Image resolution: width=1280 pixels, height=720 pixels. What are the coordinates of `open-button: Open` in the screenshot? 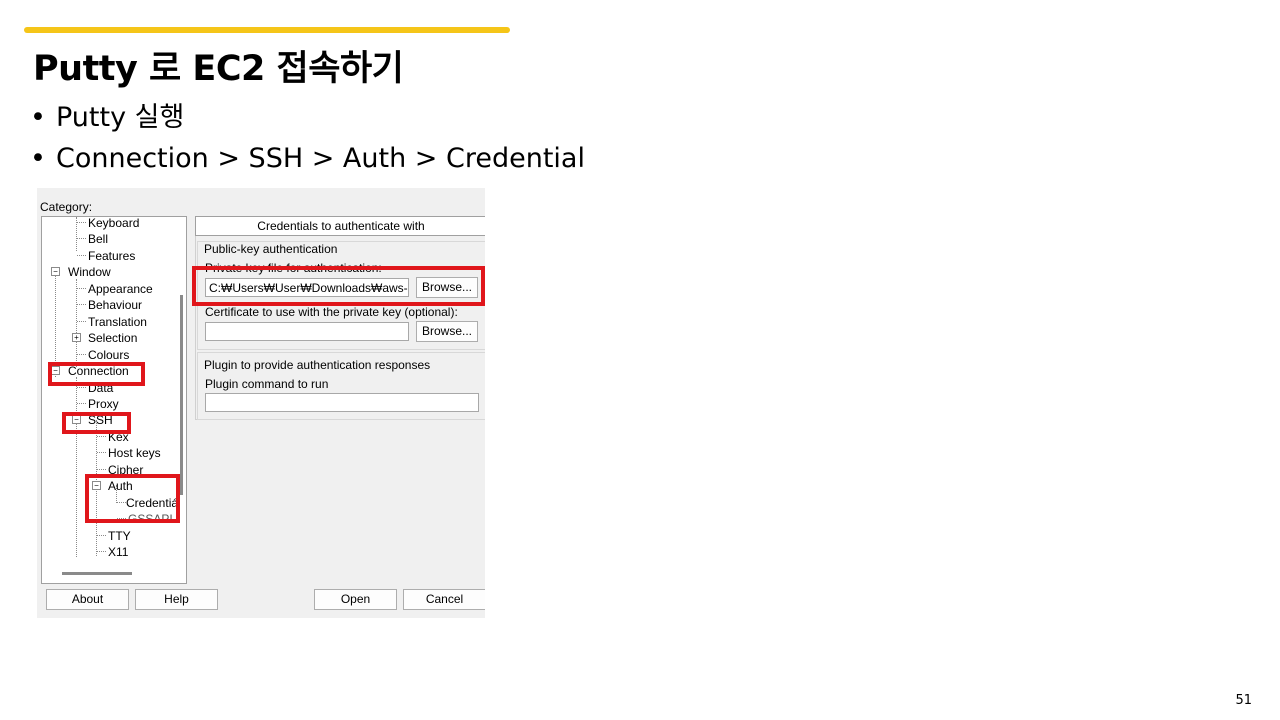 It's located at (355, 599).